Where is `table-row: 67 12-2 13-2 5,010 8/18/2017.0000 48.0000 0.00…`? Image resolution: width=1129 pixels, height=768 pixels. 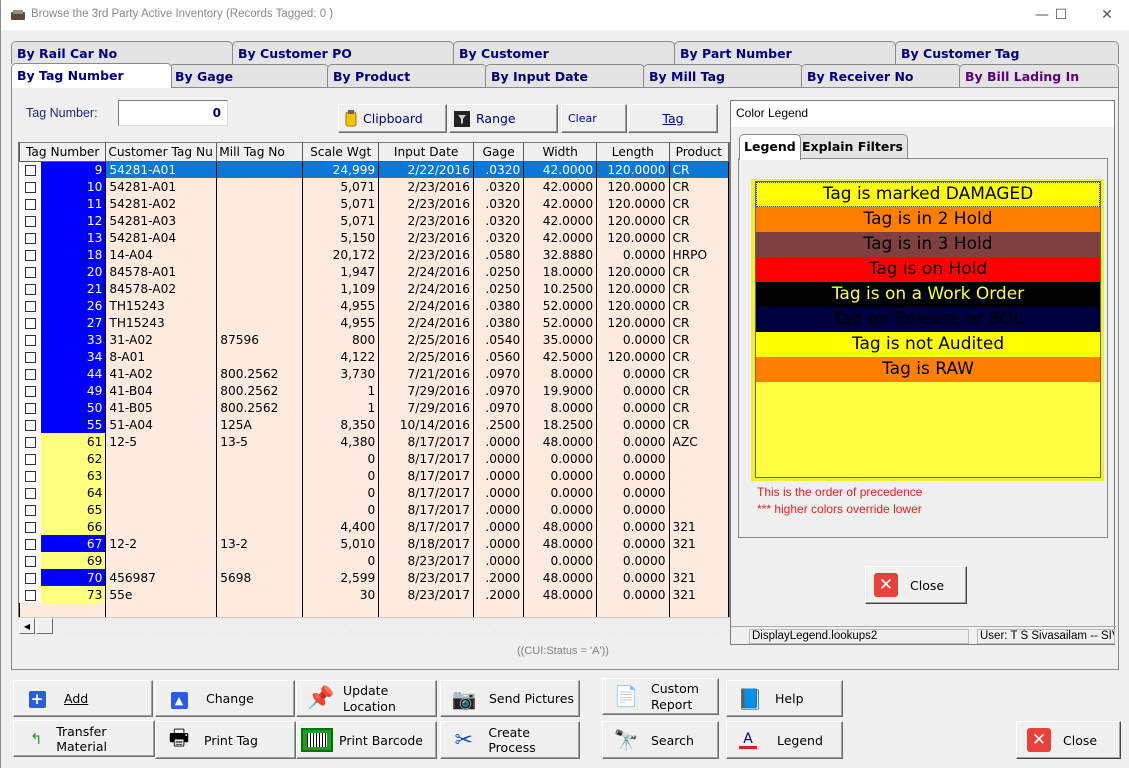 table-row: 67 12-2 13-2 5,010 8/18/2017.0000 48.0000 0.00… is located at coordinates (374, 543).